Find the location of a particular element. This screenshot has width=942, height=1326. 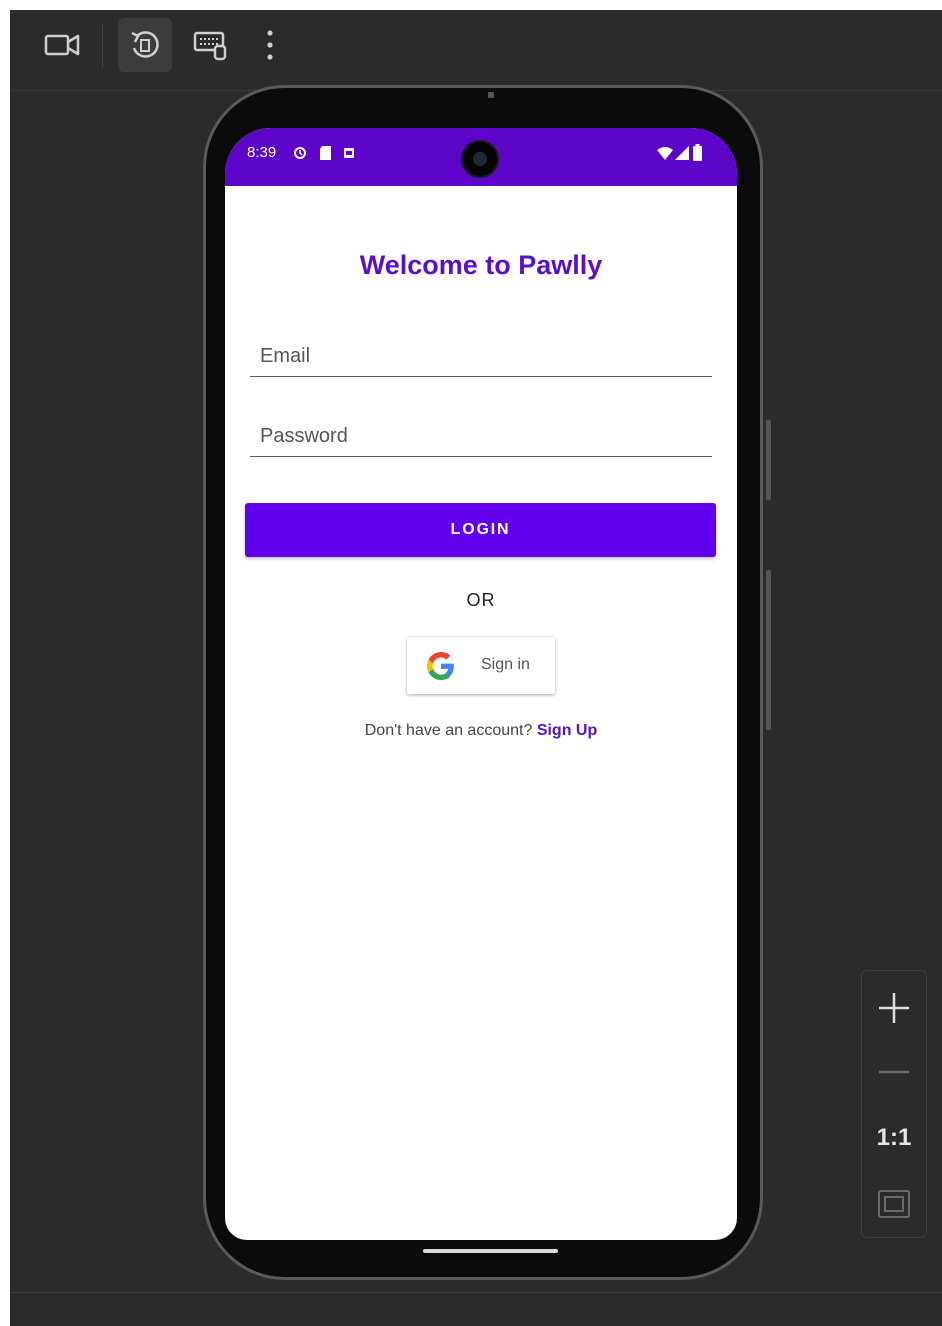

password-field is located at coordinates (481, 436).